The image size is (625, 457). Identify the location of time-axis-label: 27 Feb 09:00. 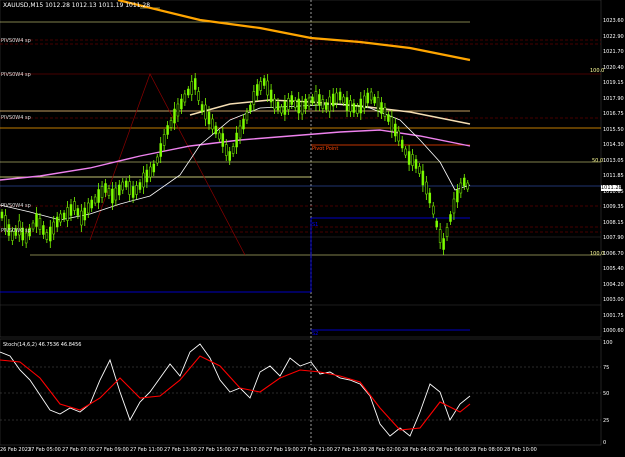
(112, 450).